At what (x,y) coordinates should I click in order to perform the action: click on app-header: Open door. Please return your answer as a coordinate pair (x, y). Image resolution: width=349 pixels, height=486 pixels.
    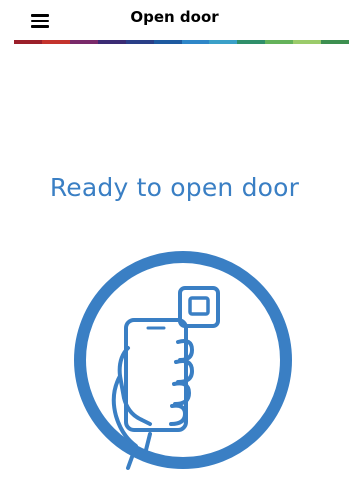
    Looking at the image, I should click on (174, 20).